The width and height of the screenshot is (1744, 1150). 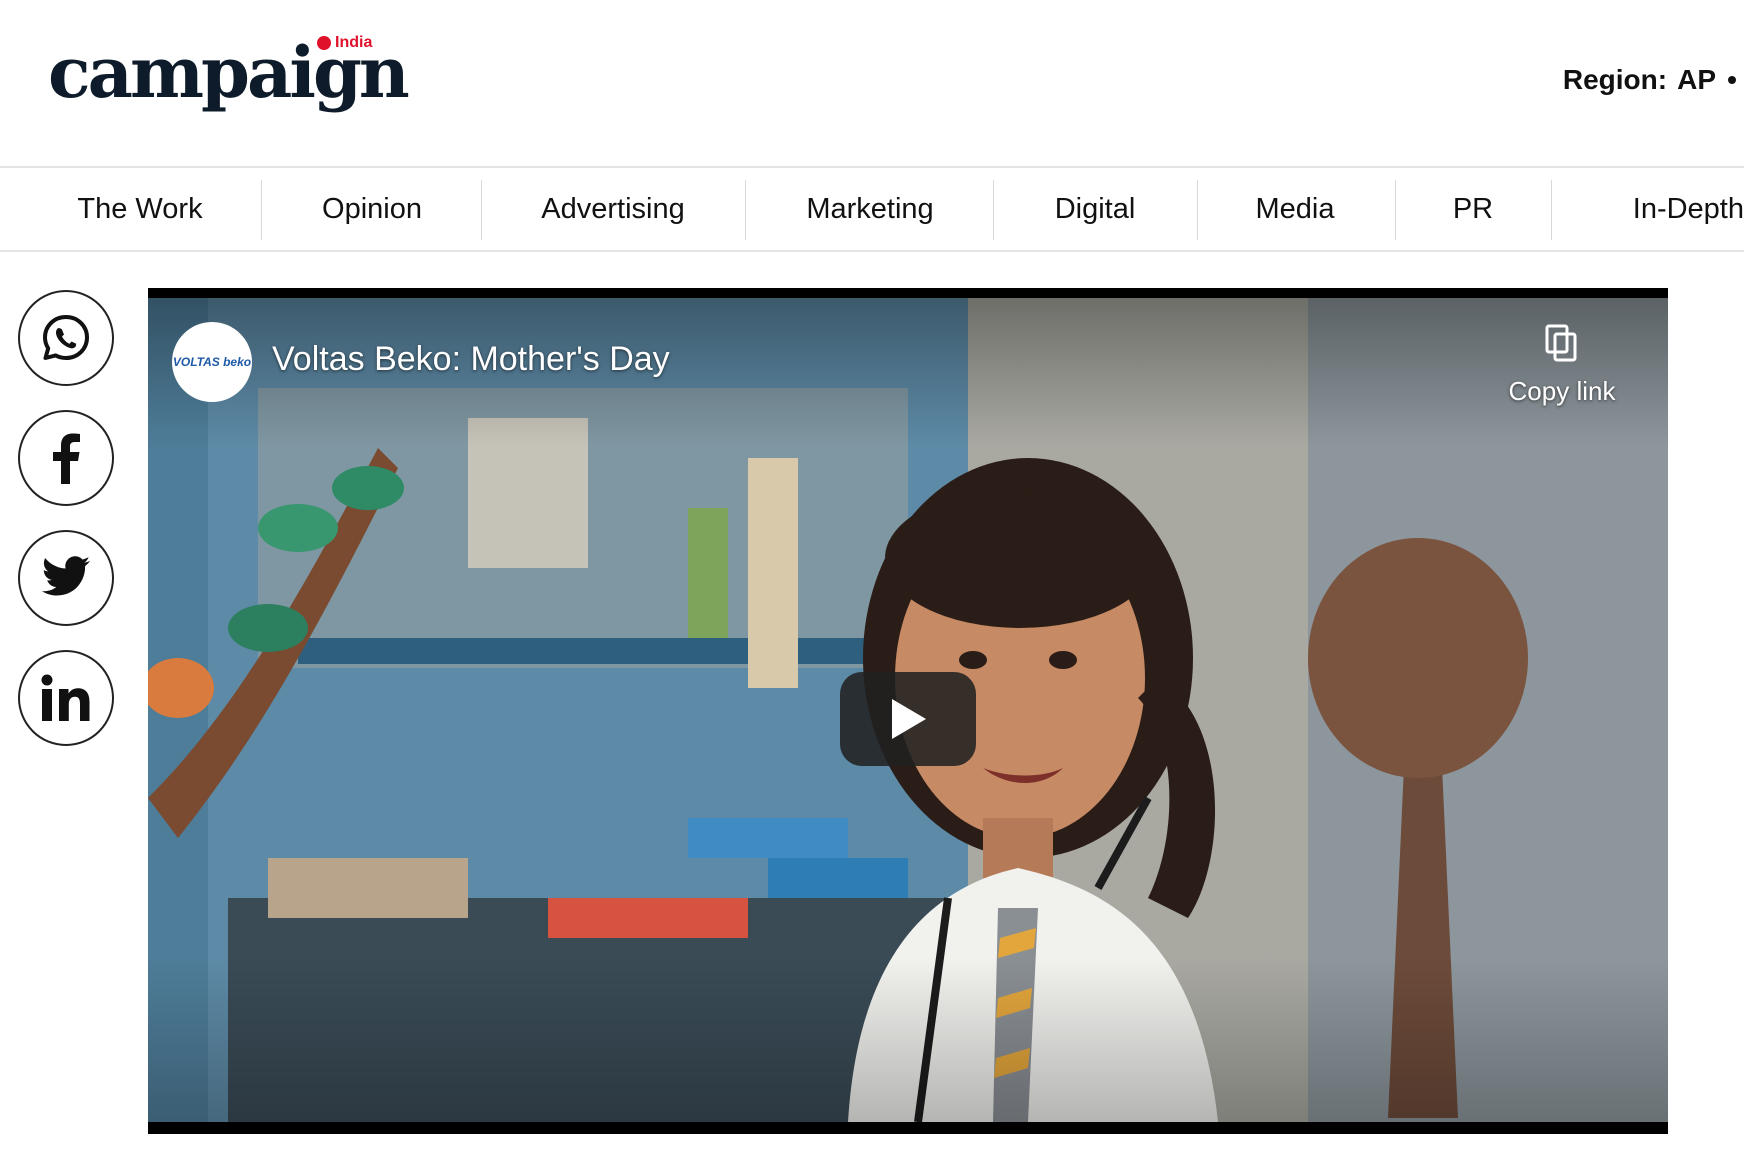 I want to click on nav-item-marketing: Marketing, so click(x=870, y=209).